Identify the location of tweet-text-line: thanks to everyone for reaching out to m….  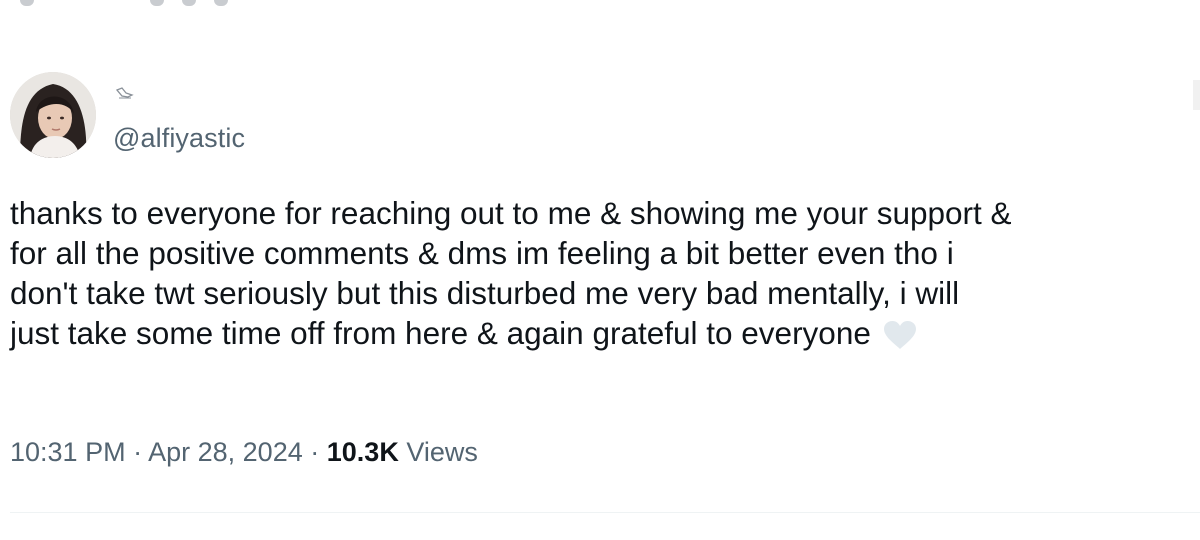
(511, 213).